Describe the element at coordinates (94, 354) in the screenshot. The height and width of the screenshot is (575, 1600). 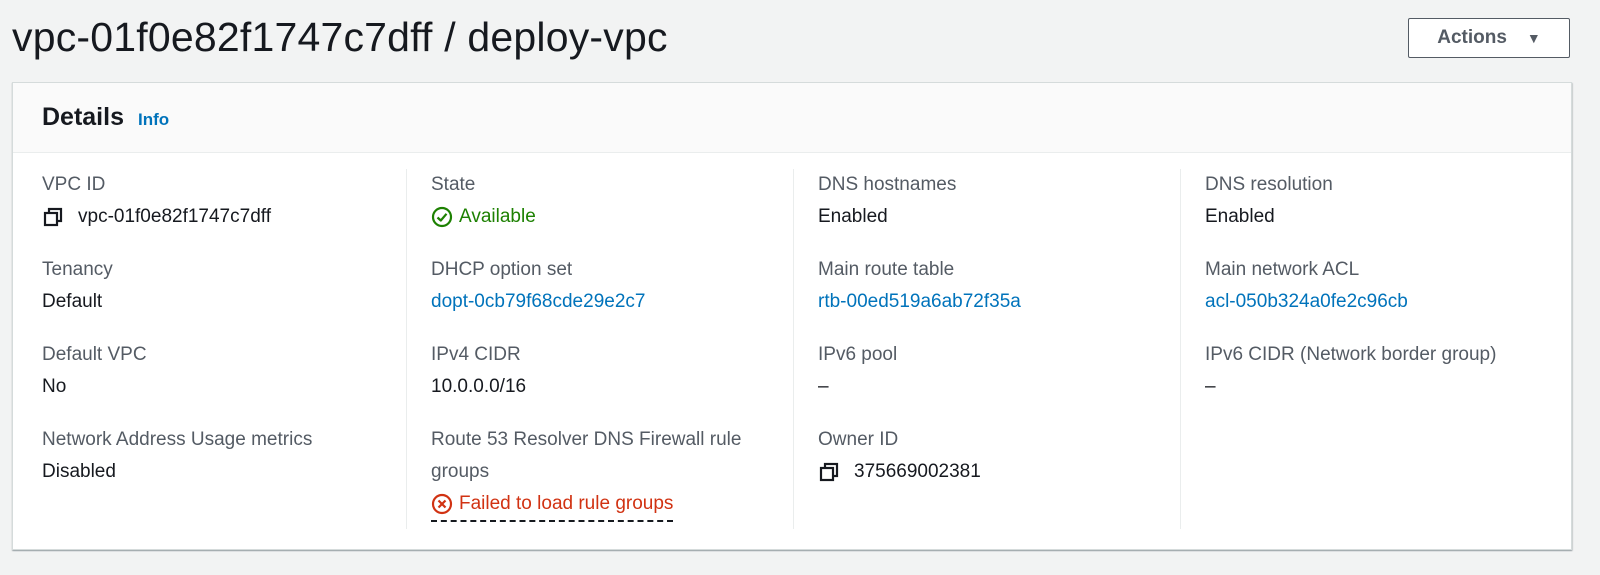
I see `field-label: Default VPC` at that location.